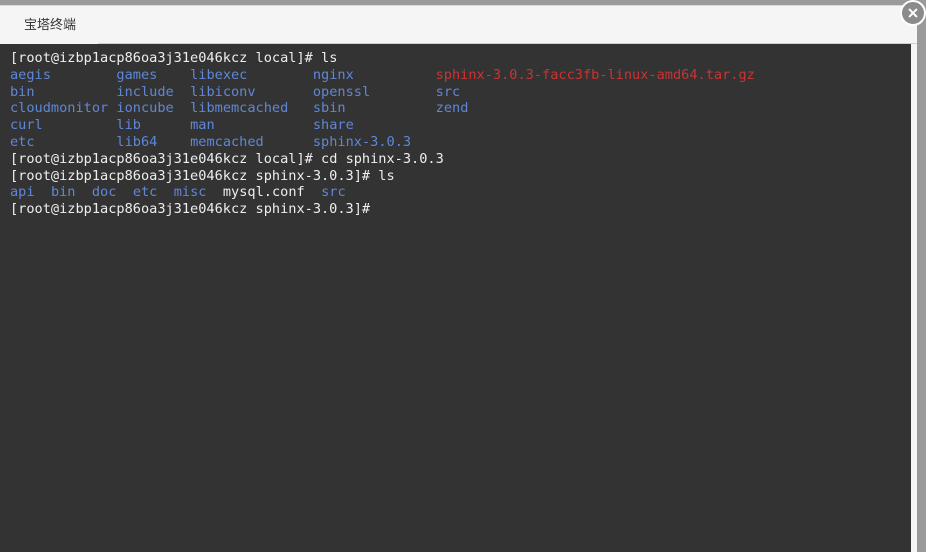 Image resolution: width=926 pixels, height=552 pixels. I want to click on terminal-text-segment: libiconv, so click(223, 91).